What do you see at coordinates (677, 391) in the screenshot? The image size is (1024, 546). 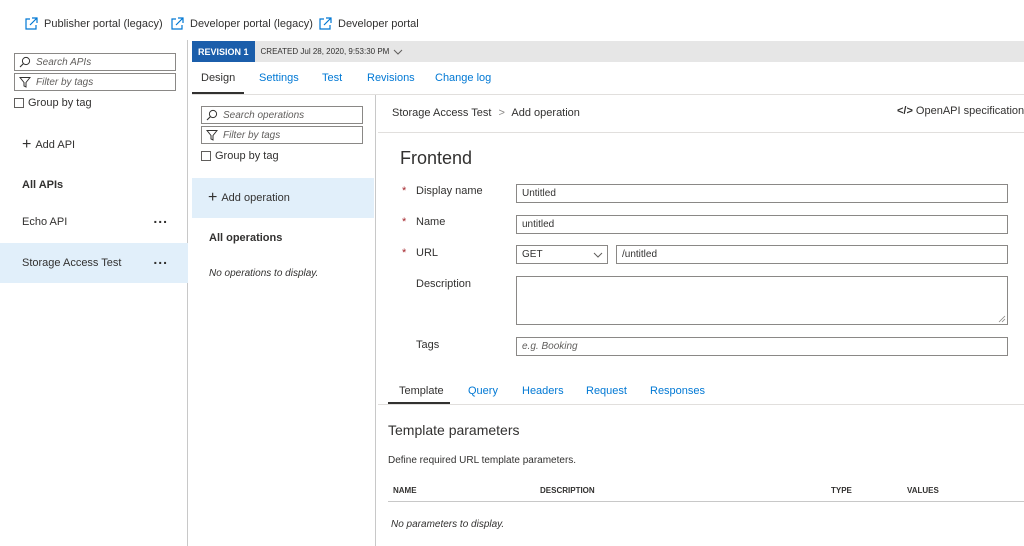 I see `tab-responses: Responses` at bounding box center [677, 391].